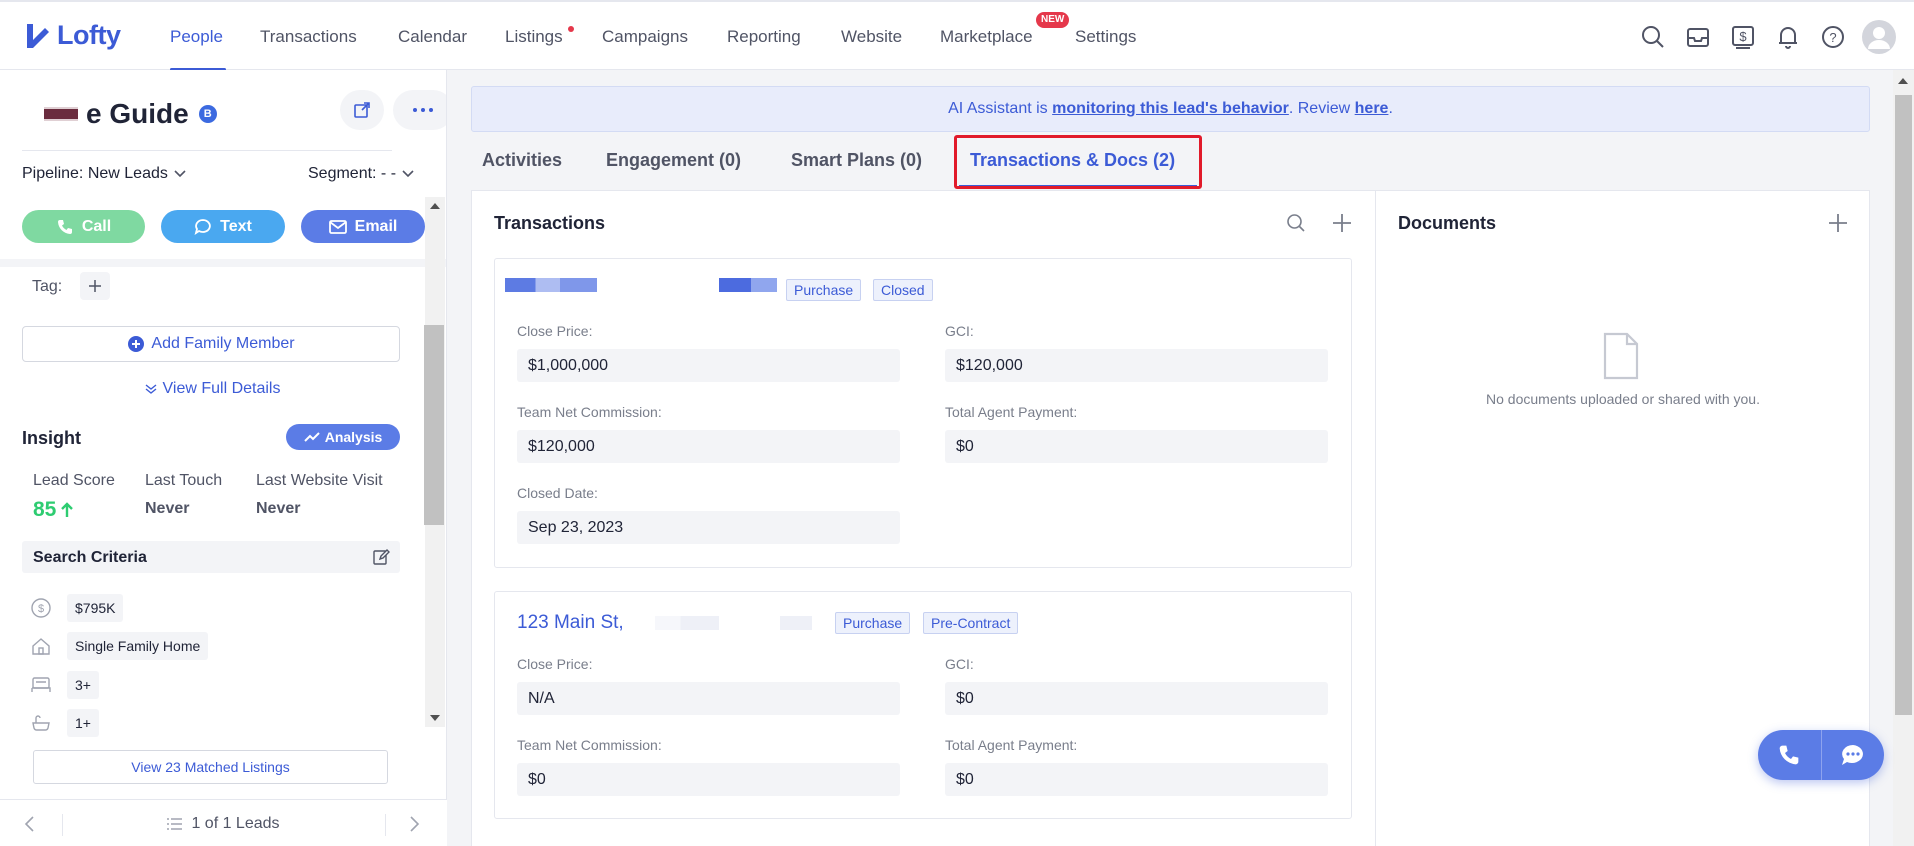 Image resolution: width=1914 pixels, height=846 pixels. What do you see at coordinates (764, 37) in the screenshot?
I see `nav-reporting: Reporting` at bounding box center [764, 37].